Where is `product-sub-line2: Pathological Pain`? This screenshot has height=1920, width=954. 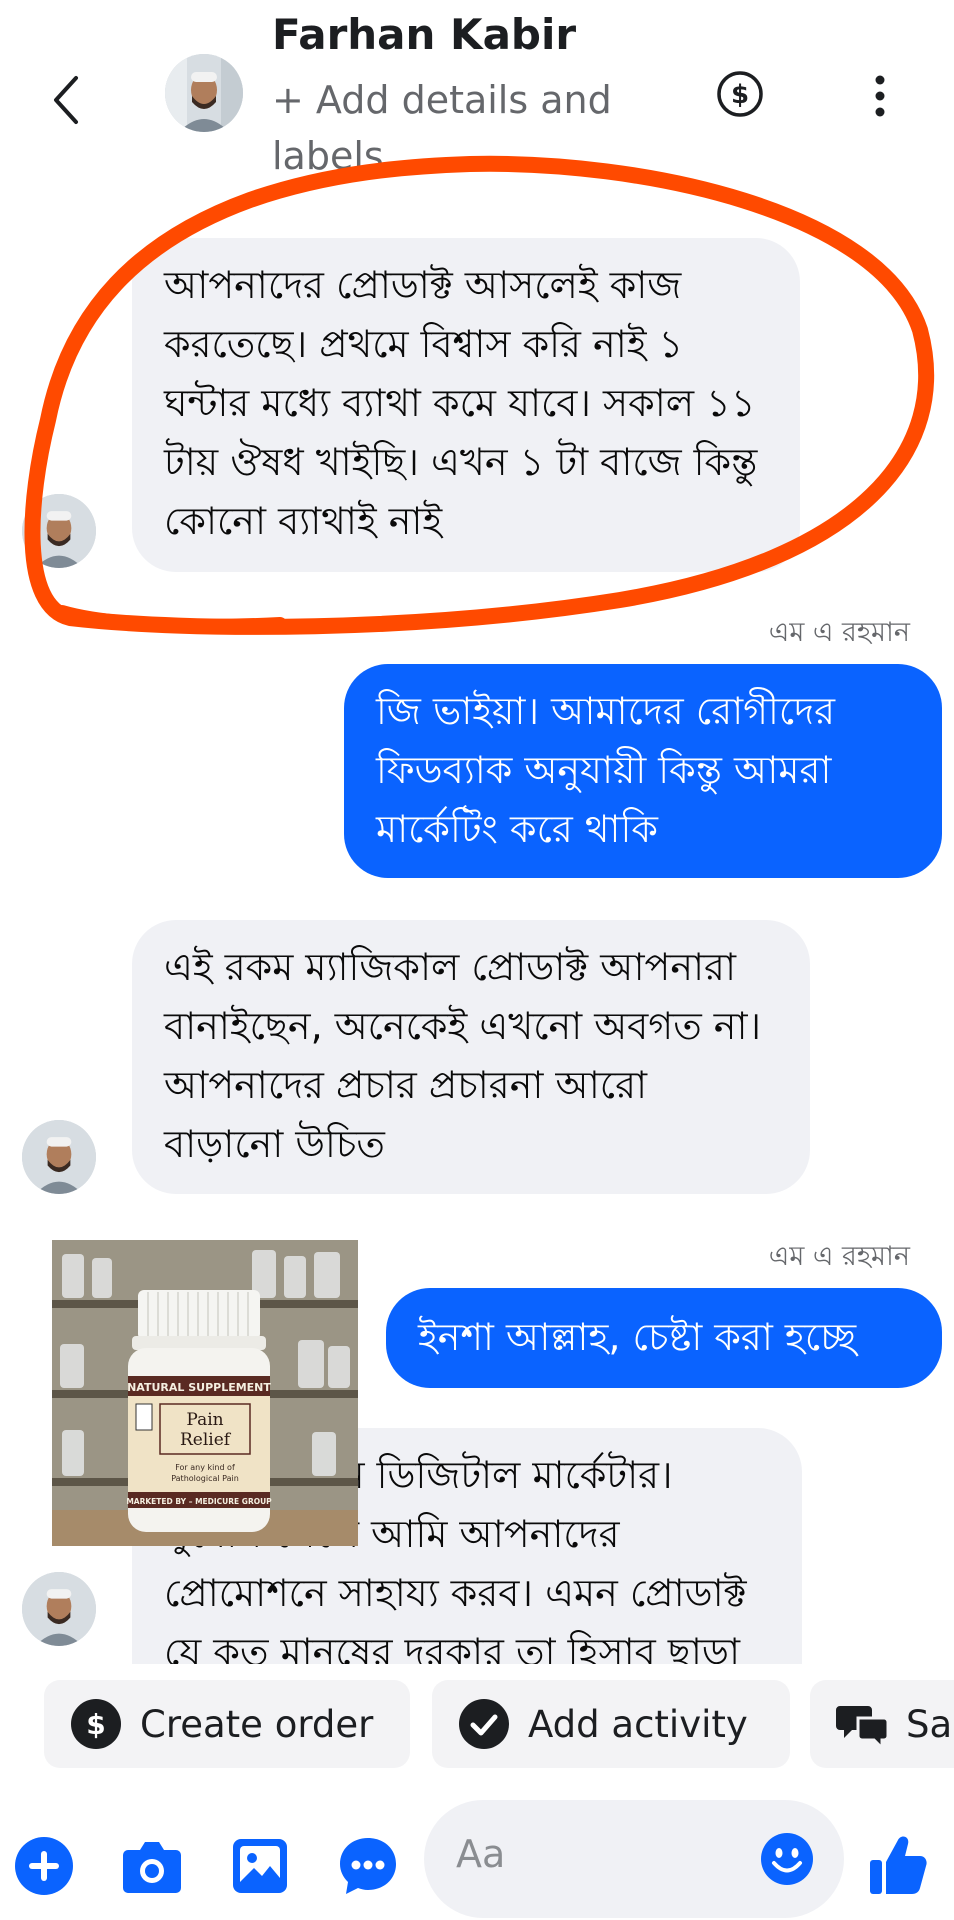 product-sub-line2: Pathological Pain is located at coordinates (205, 1478).